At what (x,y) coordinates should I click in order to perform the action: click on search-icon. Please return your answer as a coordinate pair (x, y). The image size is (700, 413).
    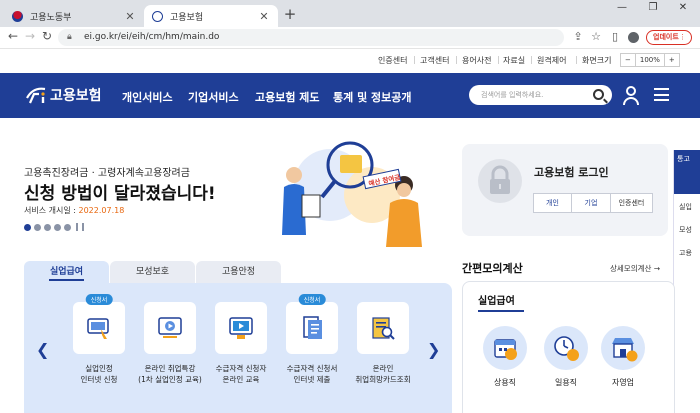
    Looking at the image, I should click on (598, 94).